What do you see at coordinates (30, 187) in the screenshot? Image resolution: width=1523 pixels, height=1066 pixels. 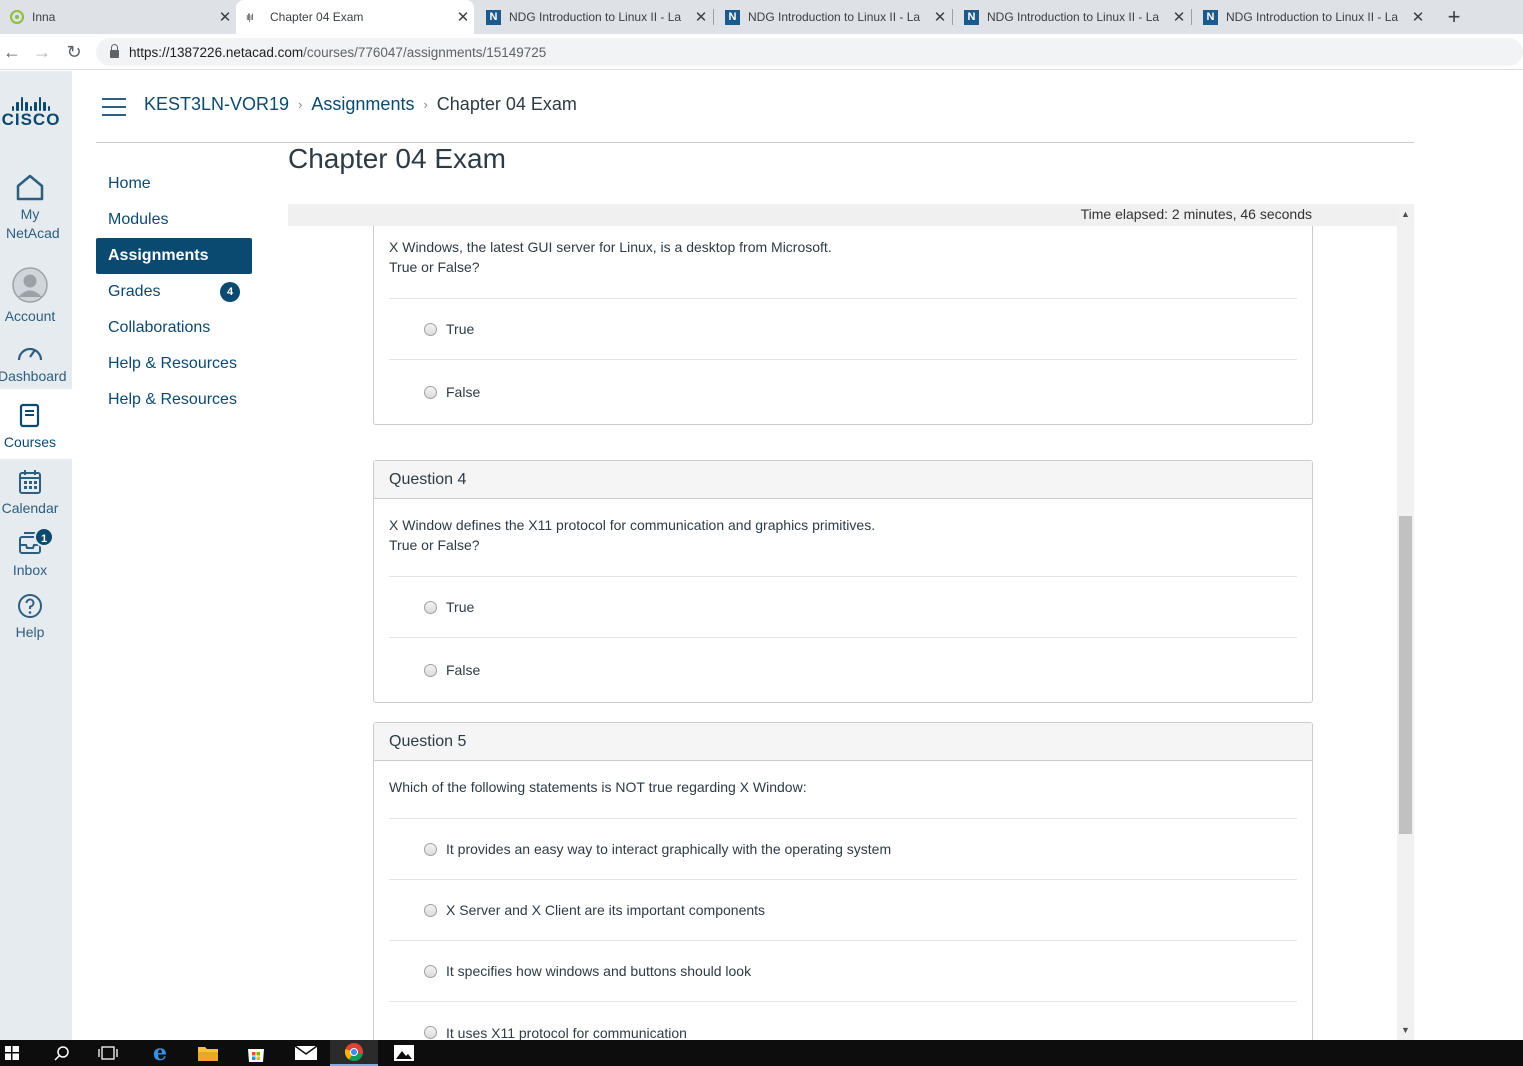 I see `home-icon` at bounding box center [30, 187].